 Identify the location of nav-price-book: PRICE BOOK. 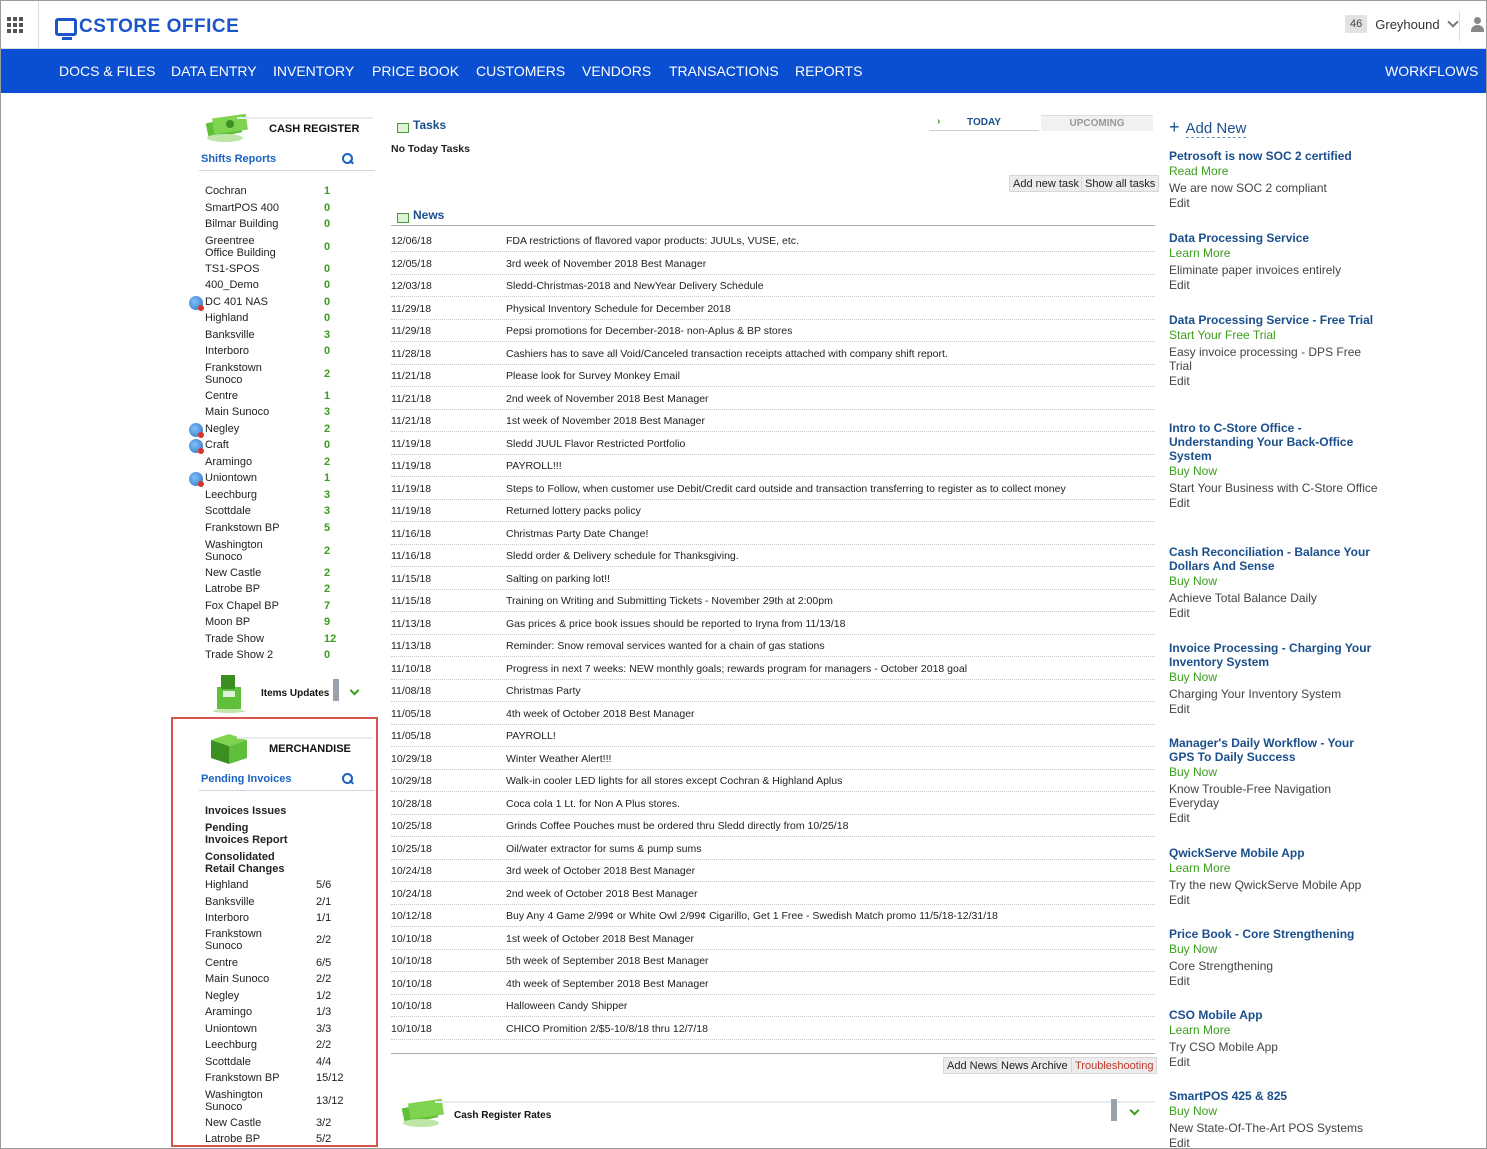
(415, 71).